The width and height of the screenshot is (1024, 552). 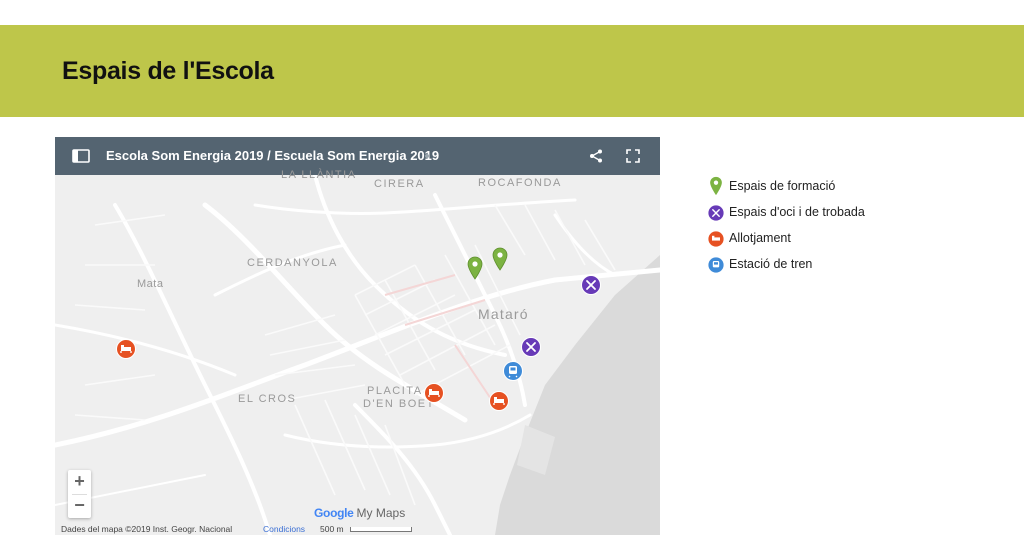 I want to click on fullscreen-icon, so click(x=633, y=156).